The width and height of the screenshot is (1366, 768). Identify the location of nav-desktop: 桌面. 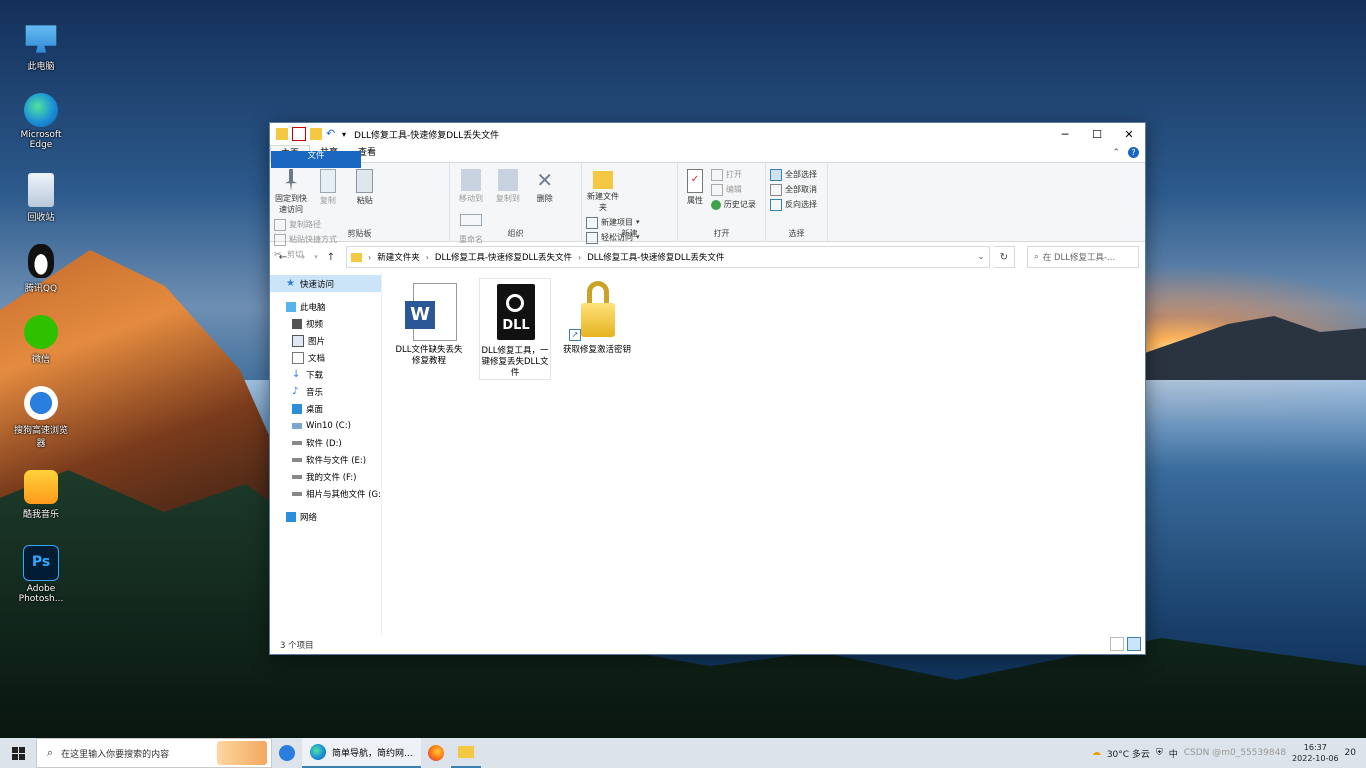
(325, 408).